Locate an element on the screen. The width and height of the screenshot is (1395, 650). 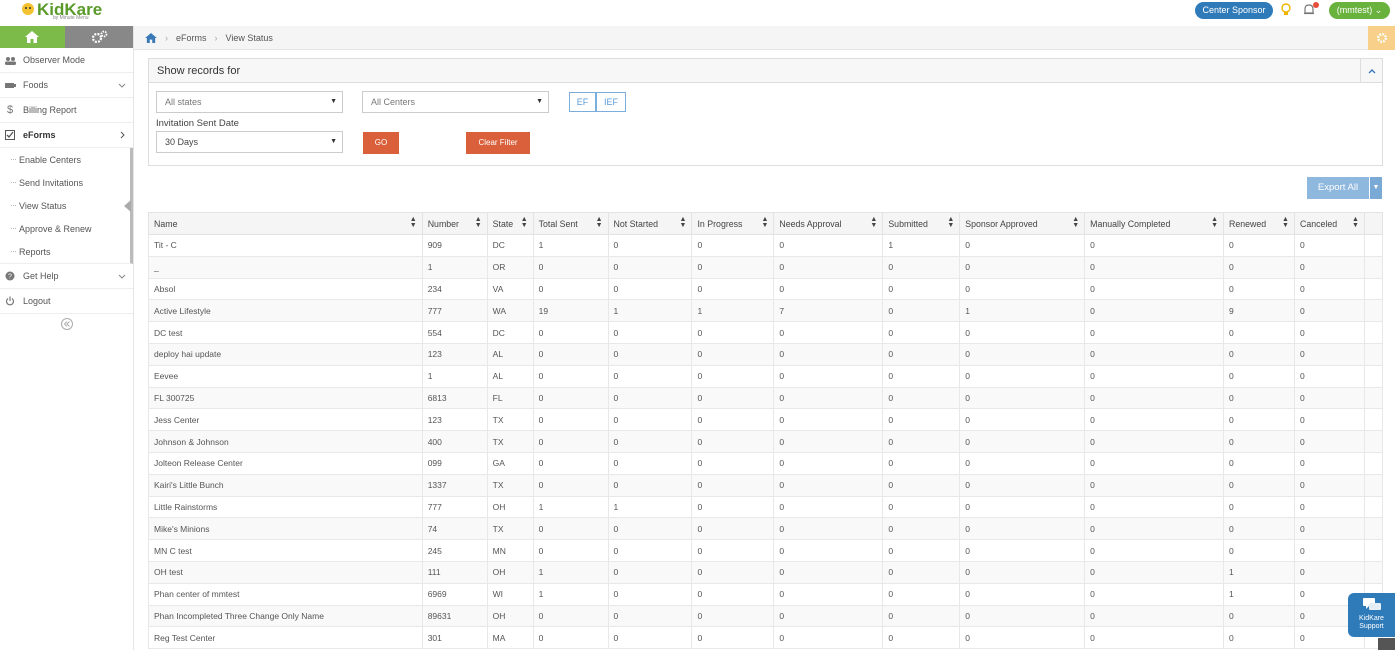
column-header: Manually Completed ▲ ▼ is located at coordinates (1154, 223).